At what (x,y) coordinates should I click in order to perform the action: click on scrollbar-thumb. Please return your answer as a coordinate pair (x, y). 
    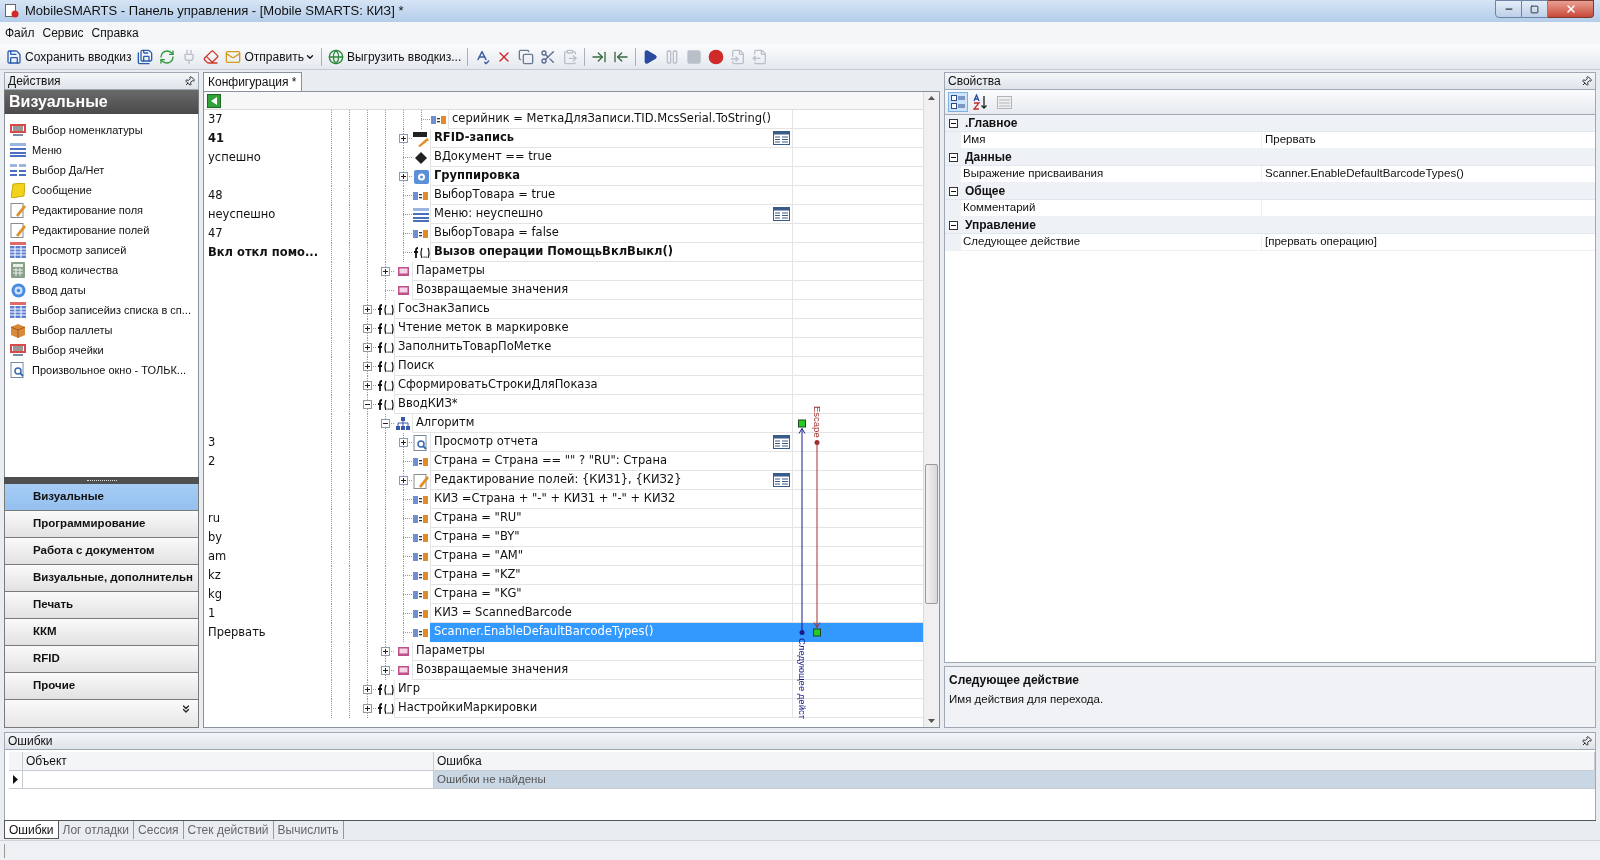
    Looking at the image, I should click on (931, 534).